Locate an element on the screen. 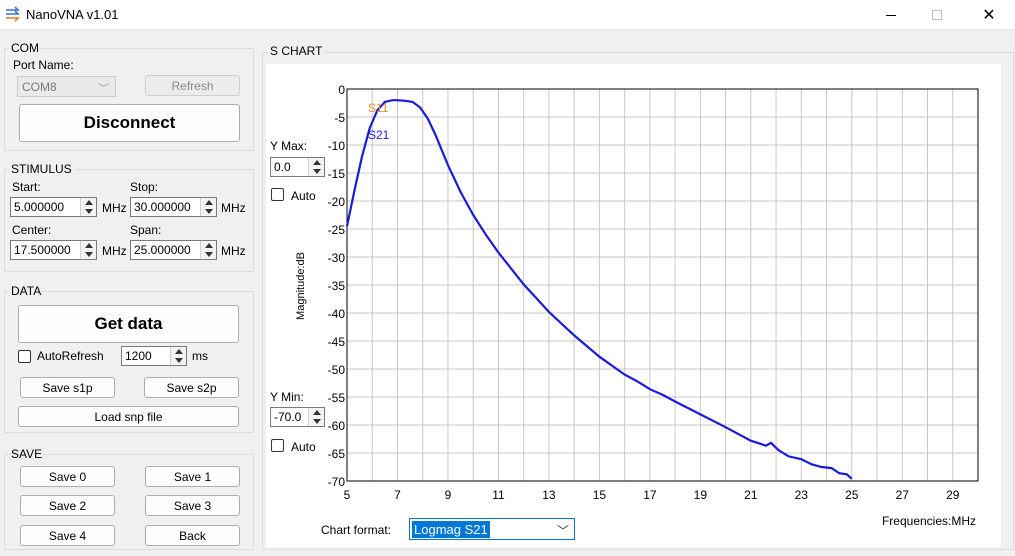 The height and width of the screenshot is (556, 1015). ymax-auto-label: Auto is located at coordinates (303, 196).